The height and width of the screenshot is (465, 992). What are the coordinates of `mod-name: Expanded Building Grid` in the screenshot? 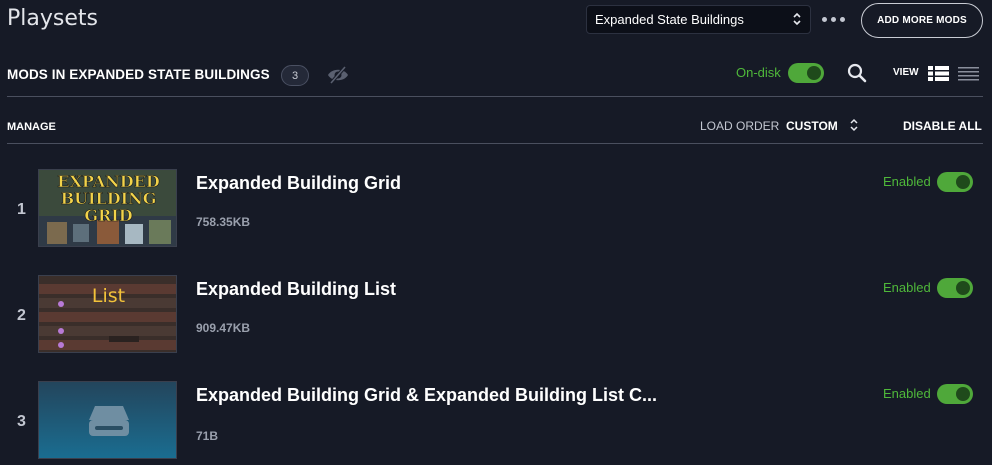 It's located at (298, 183).